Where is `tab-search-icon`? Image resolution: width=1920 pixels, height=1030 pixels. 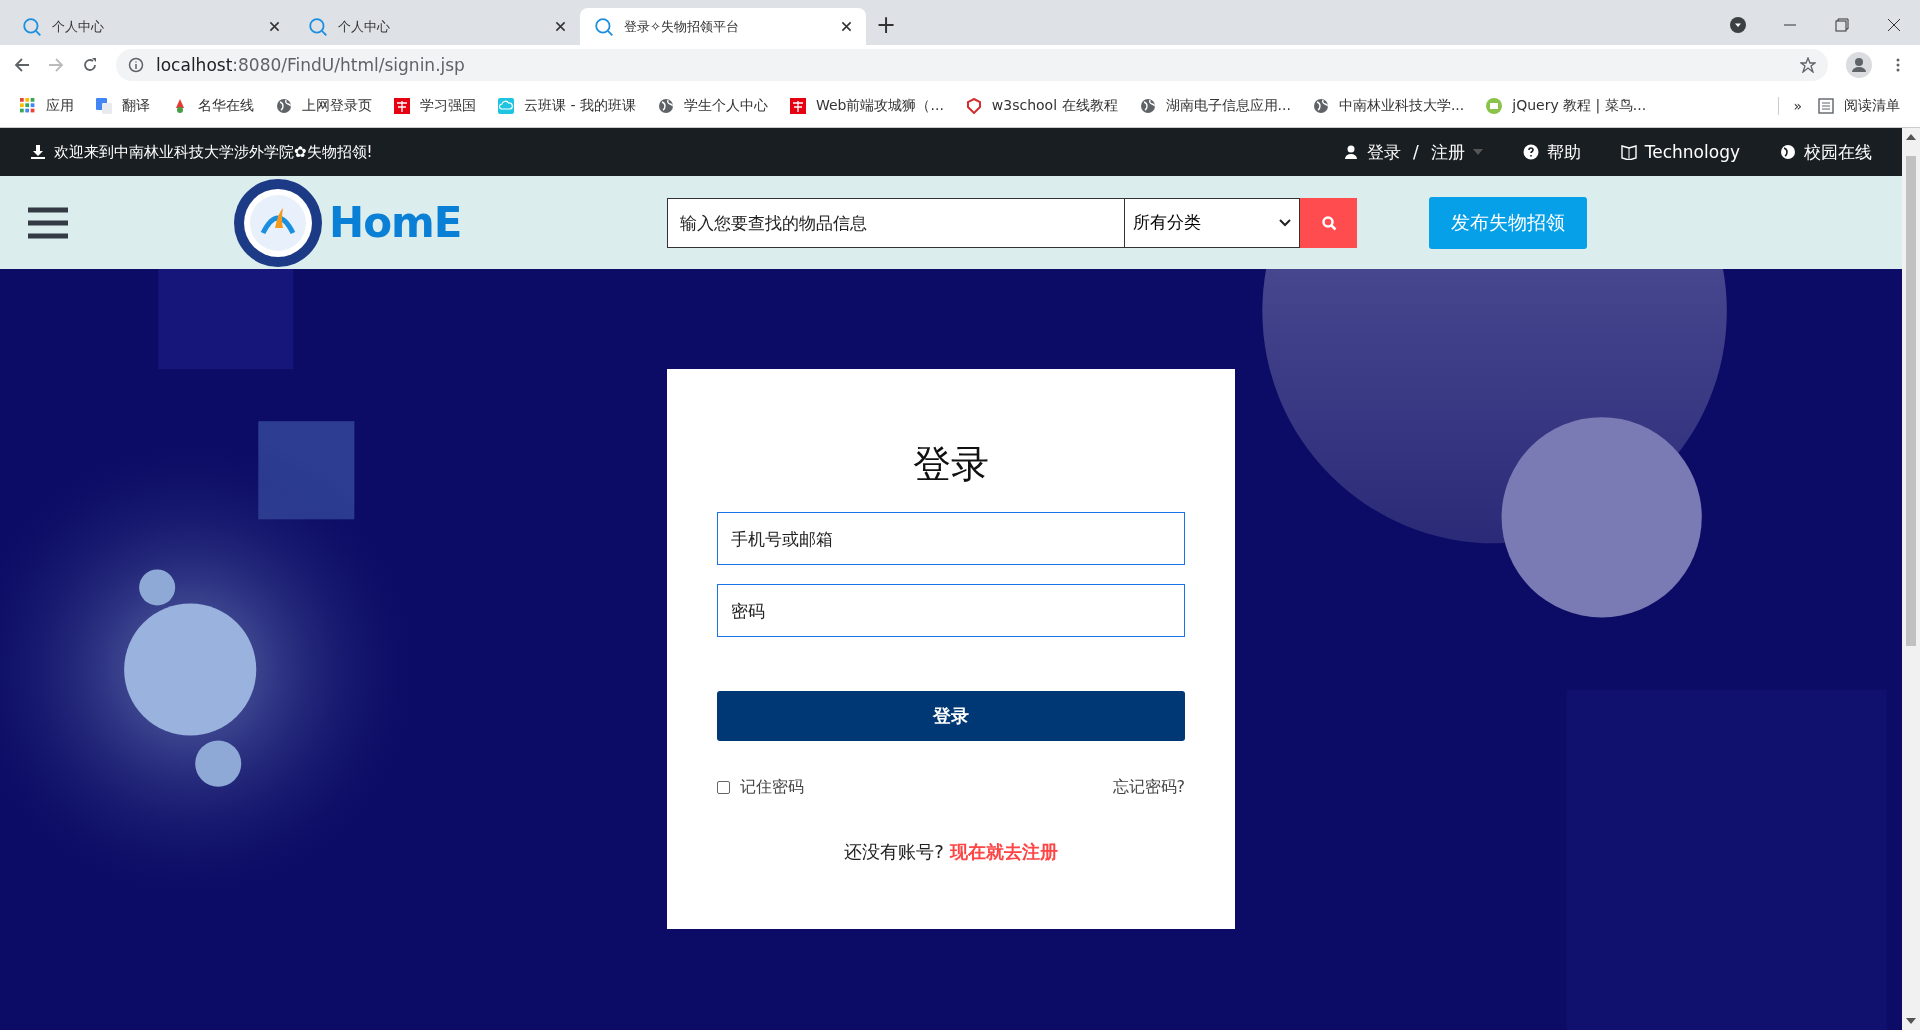
tab-search-icon is located at coordinates (1738, 25).